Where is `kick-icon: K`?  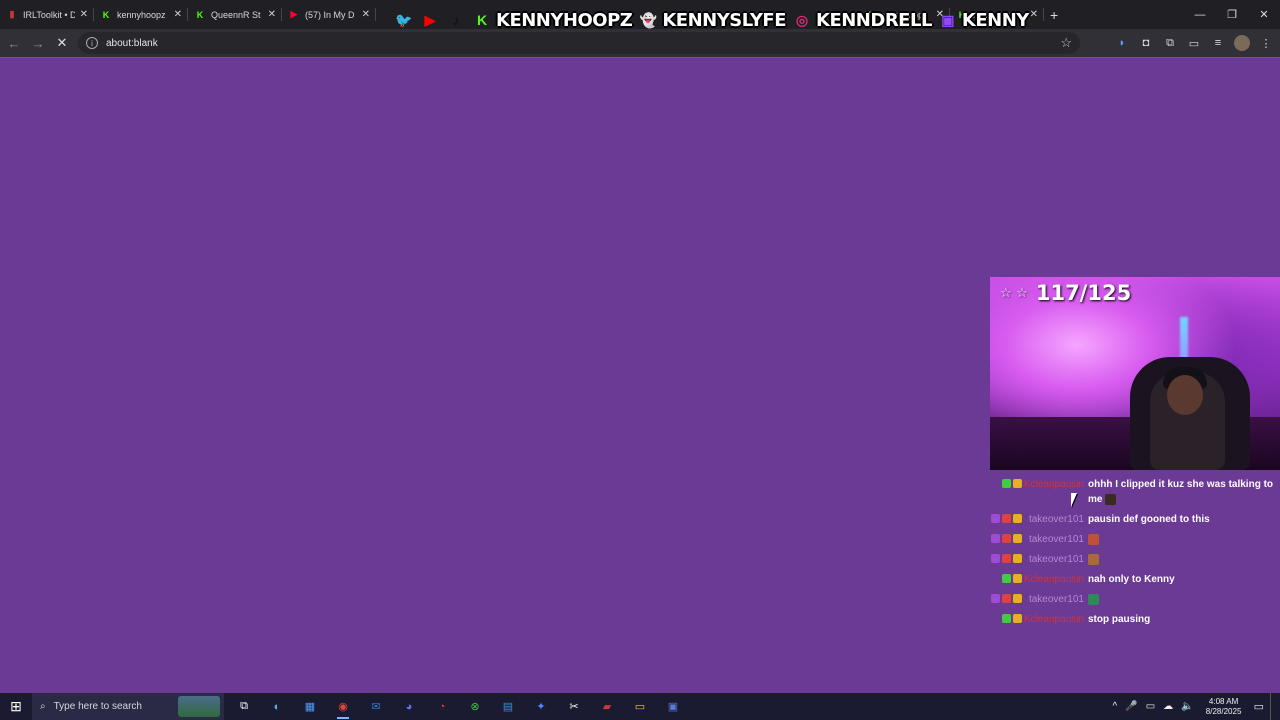 kick-icon: K is located at coordinates (200, 14).